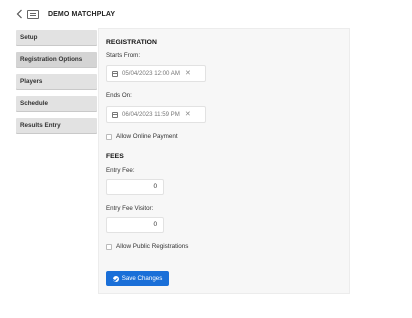 This screenshot has width=412, height=318. What do you see at coordinates (135, 225) in the screenshot?
I see `entry-fee-visitor-input: 0` at bounding box center [135, 225].